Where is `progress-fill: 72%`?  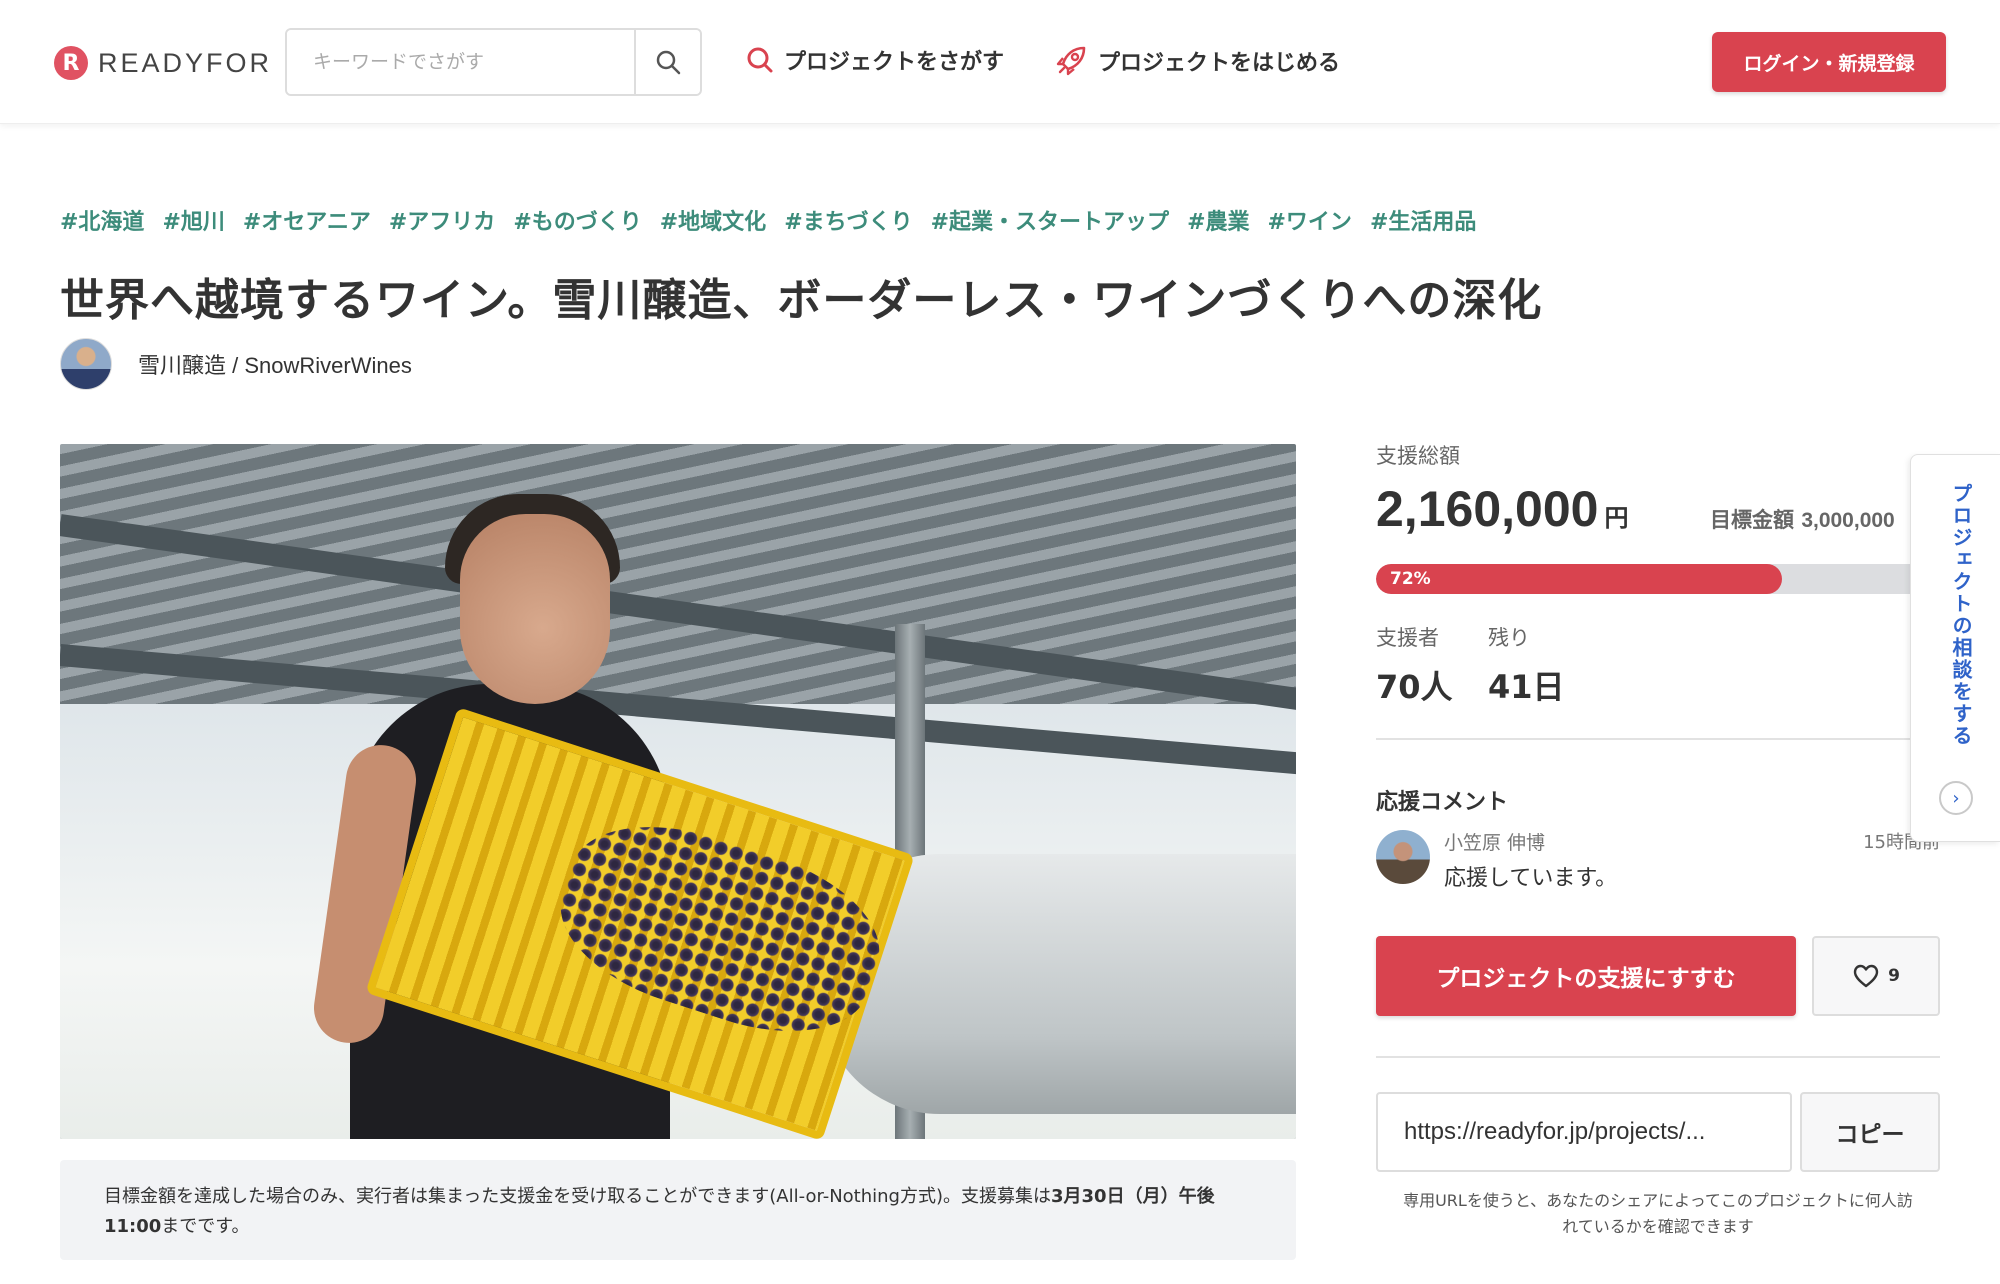
progress-fill: 72% is located at coordinates (1579, 579).